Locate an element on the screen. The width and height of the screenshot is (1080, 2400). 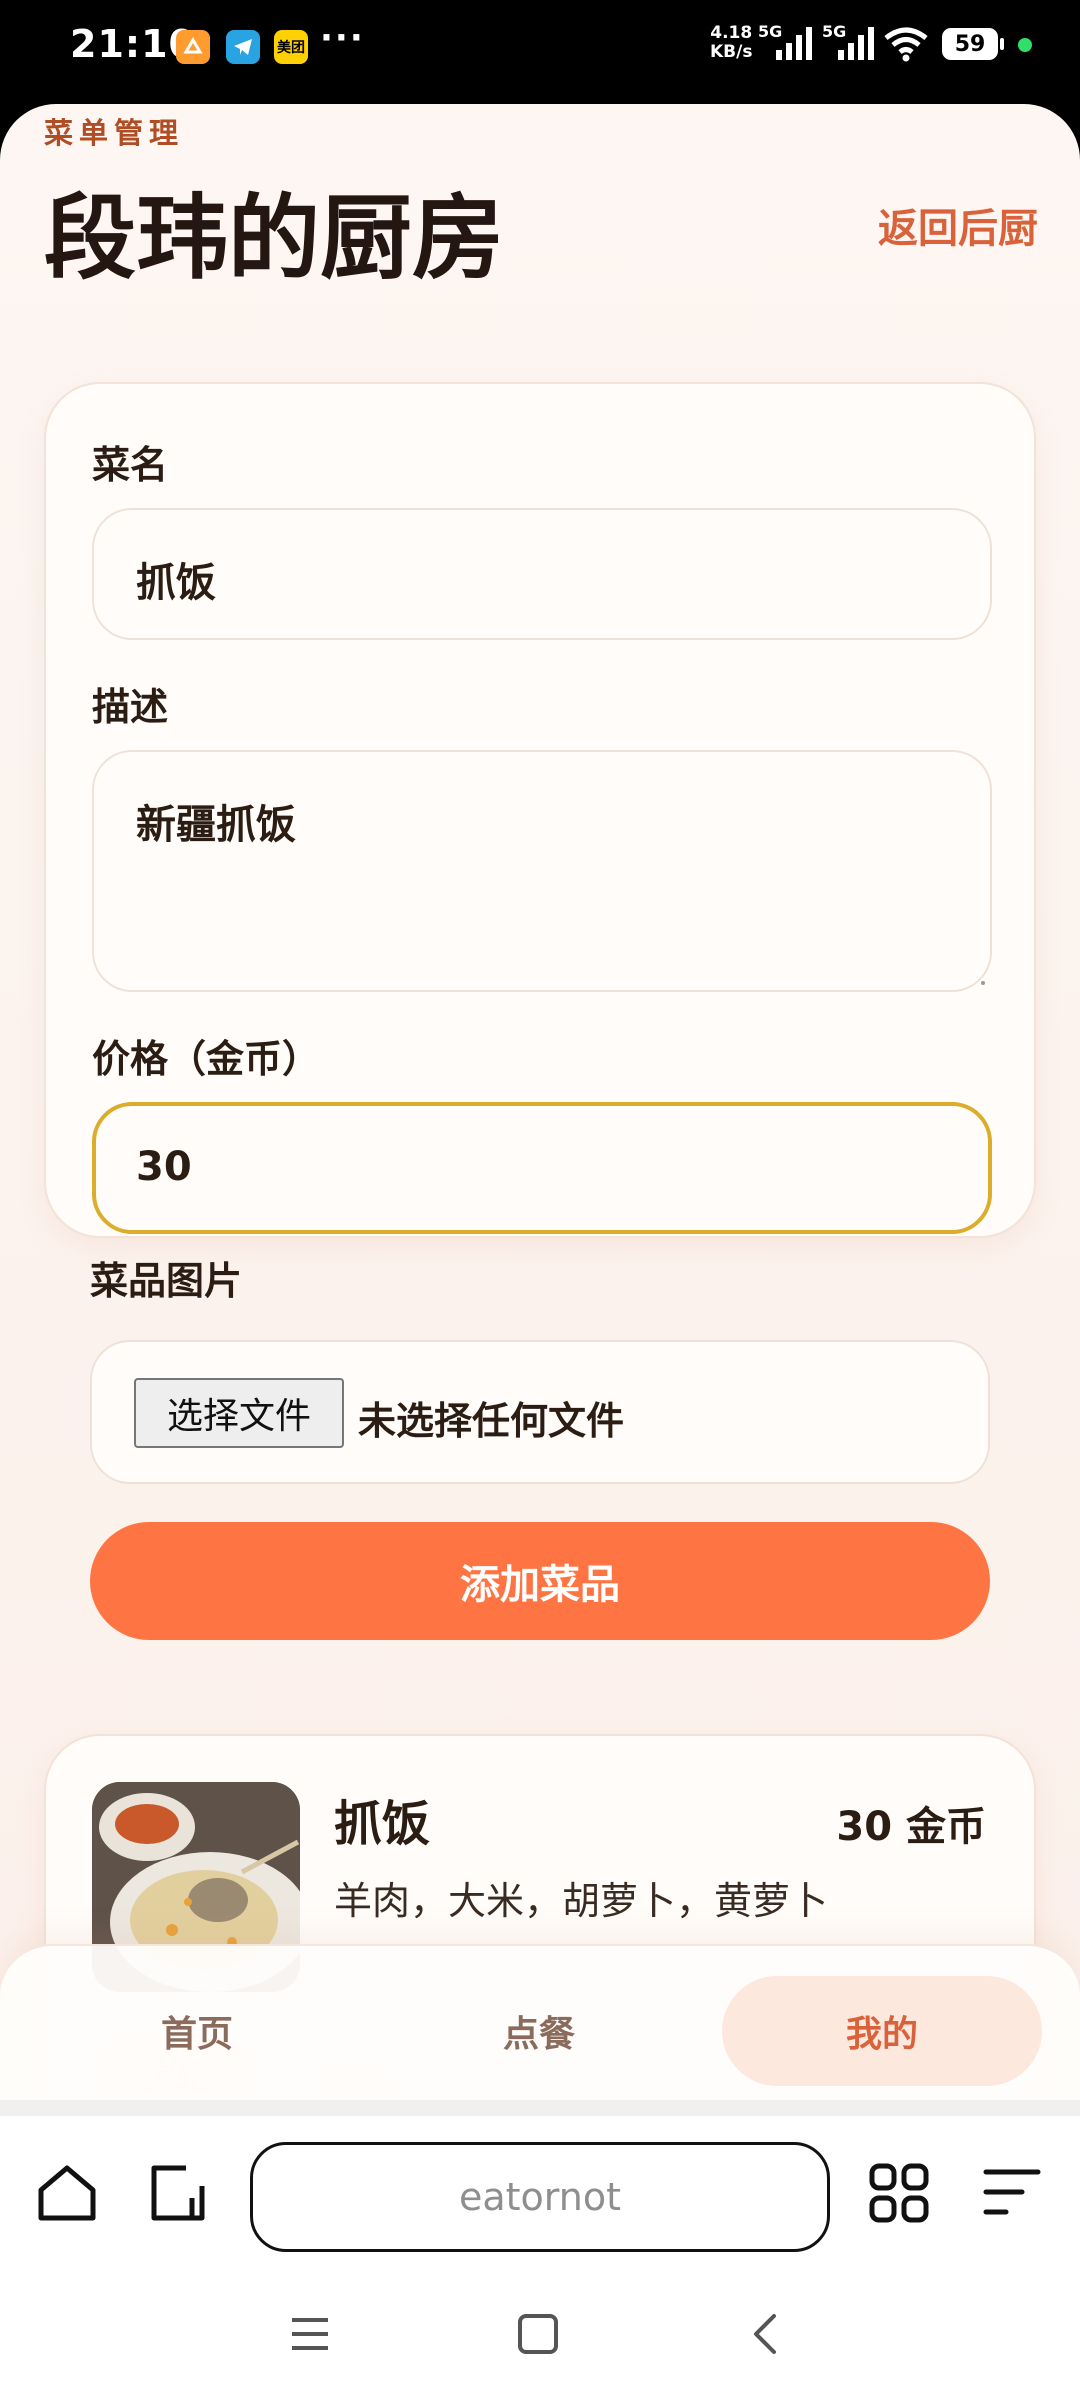
address-bar: eatornot is located at coordinates (540, 2197).